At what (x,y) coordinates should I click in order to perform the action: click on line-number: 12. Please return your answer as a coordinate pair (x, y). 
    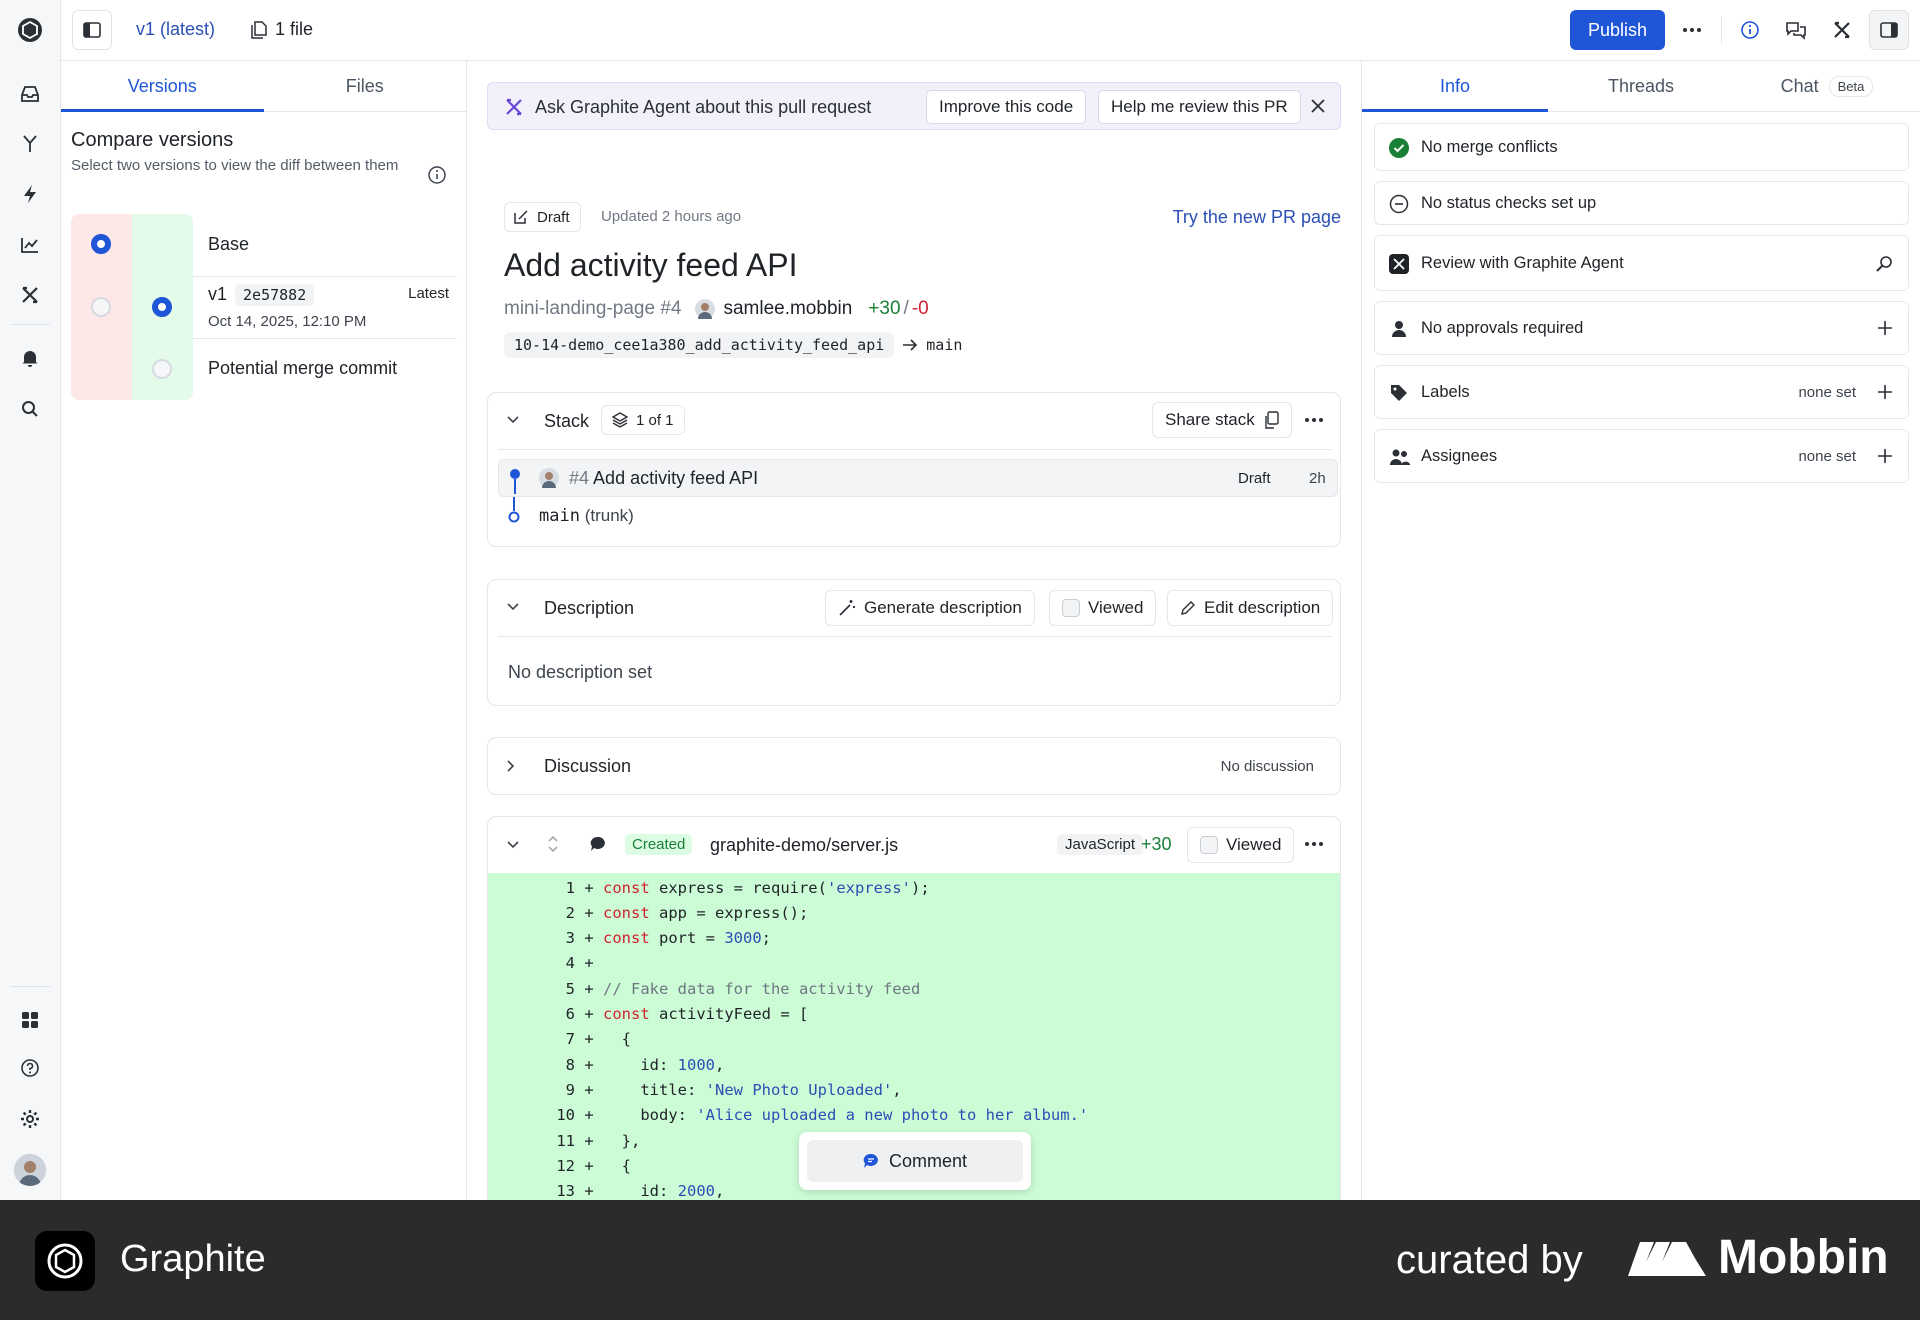
    Looking at the image, I should click on (565, 1165).